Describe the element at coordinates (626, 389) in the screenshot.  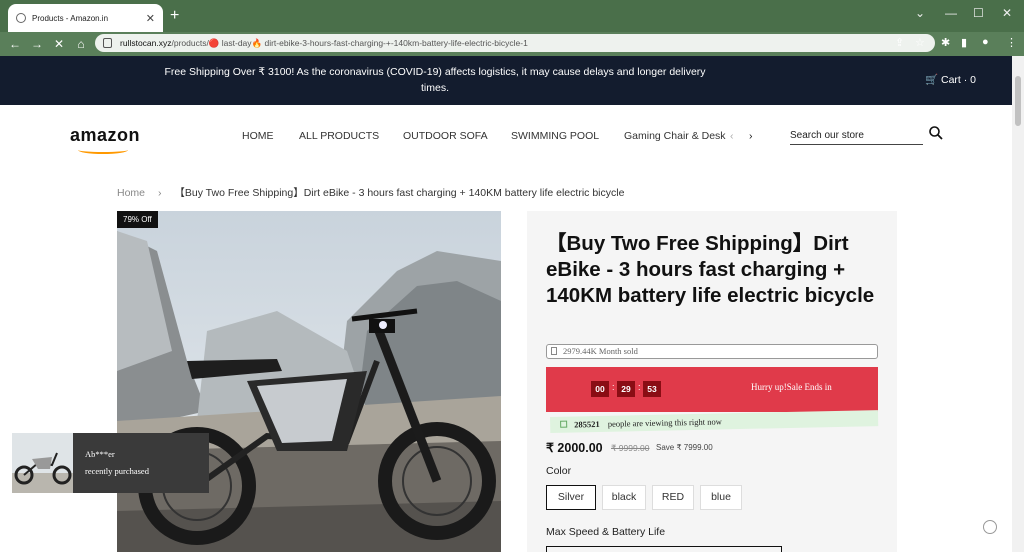
I see `countdown-minutes: 29` at that location.